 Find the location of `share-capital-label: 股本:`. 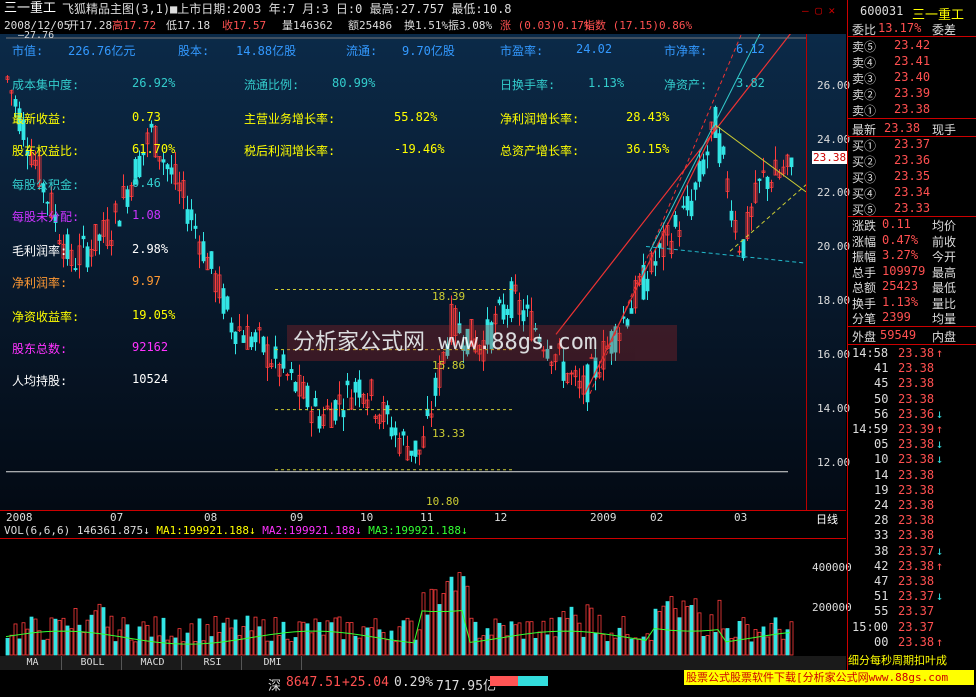

share-capital-label: 股本: is located at coordinates (194, 51).